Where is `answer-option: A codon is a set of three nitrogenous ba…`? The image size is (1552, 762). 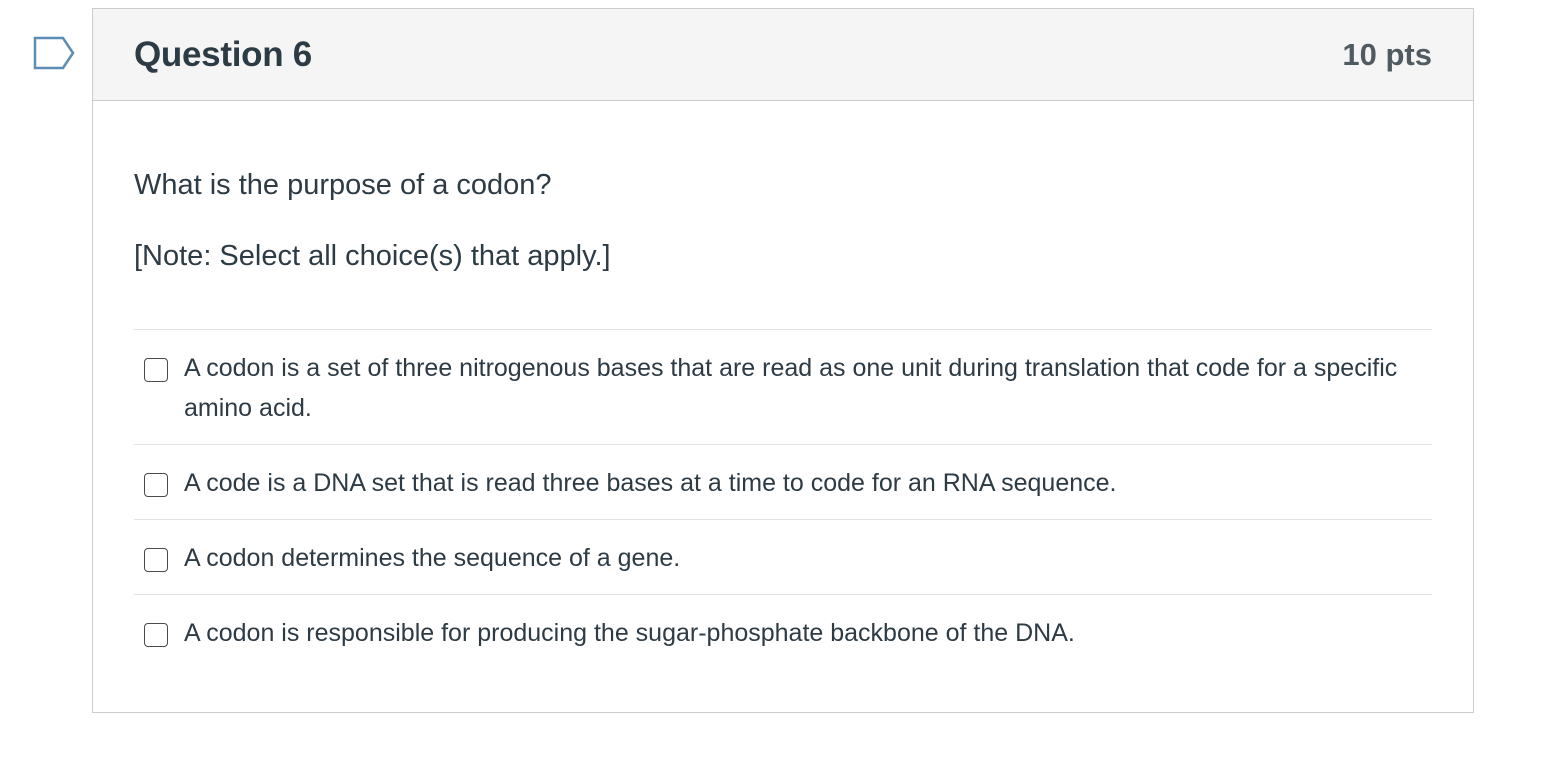 answer-option: A codon is a set of three nitrogenous ba… is located at coordinates (783, 387).